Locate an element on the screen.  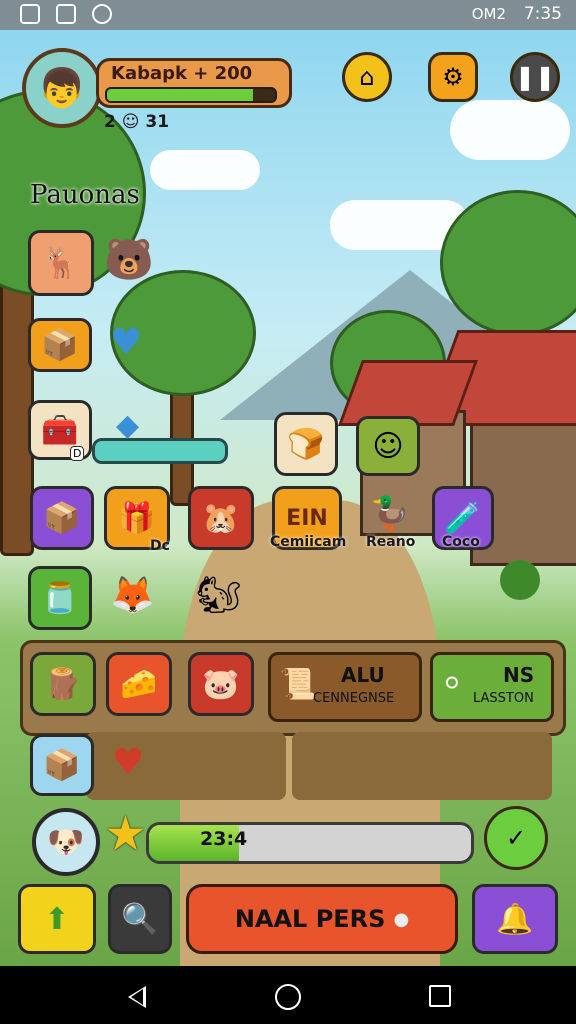
water-bar is located at coordinates (160, 451).